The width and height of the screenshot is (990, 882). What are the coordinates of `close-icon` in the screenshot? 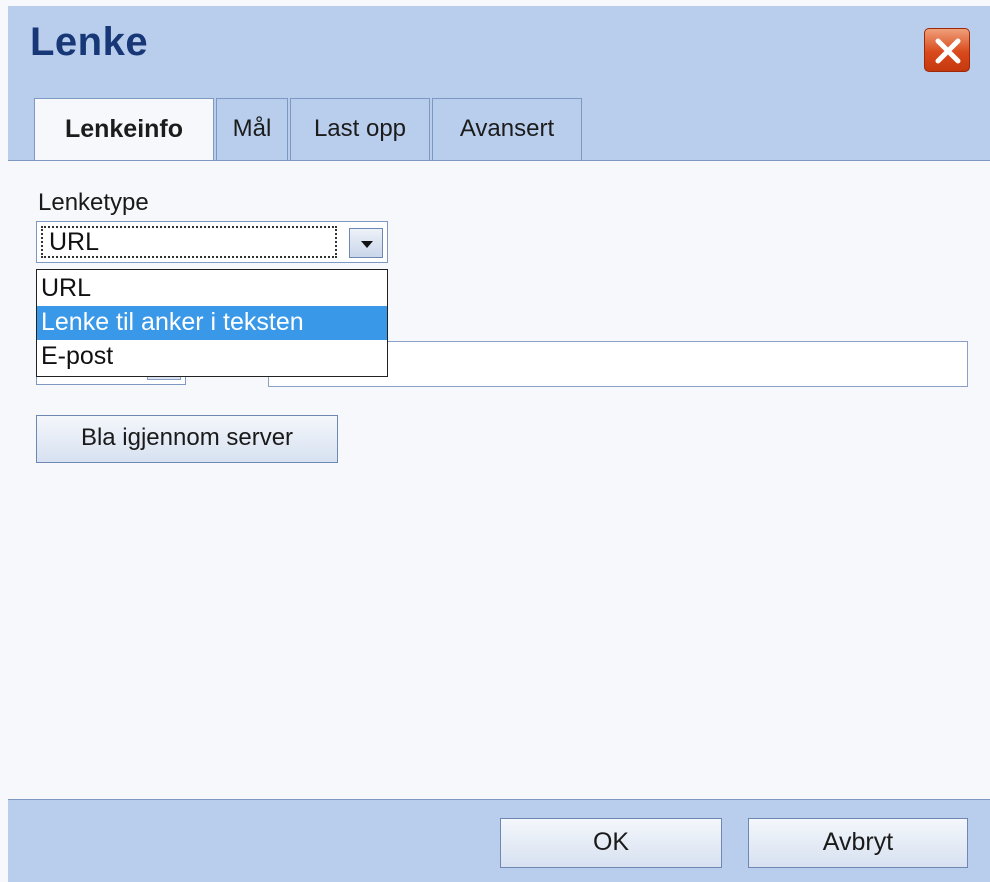 It's located at (948, 51).